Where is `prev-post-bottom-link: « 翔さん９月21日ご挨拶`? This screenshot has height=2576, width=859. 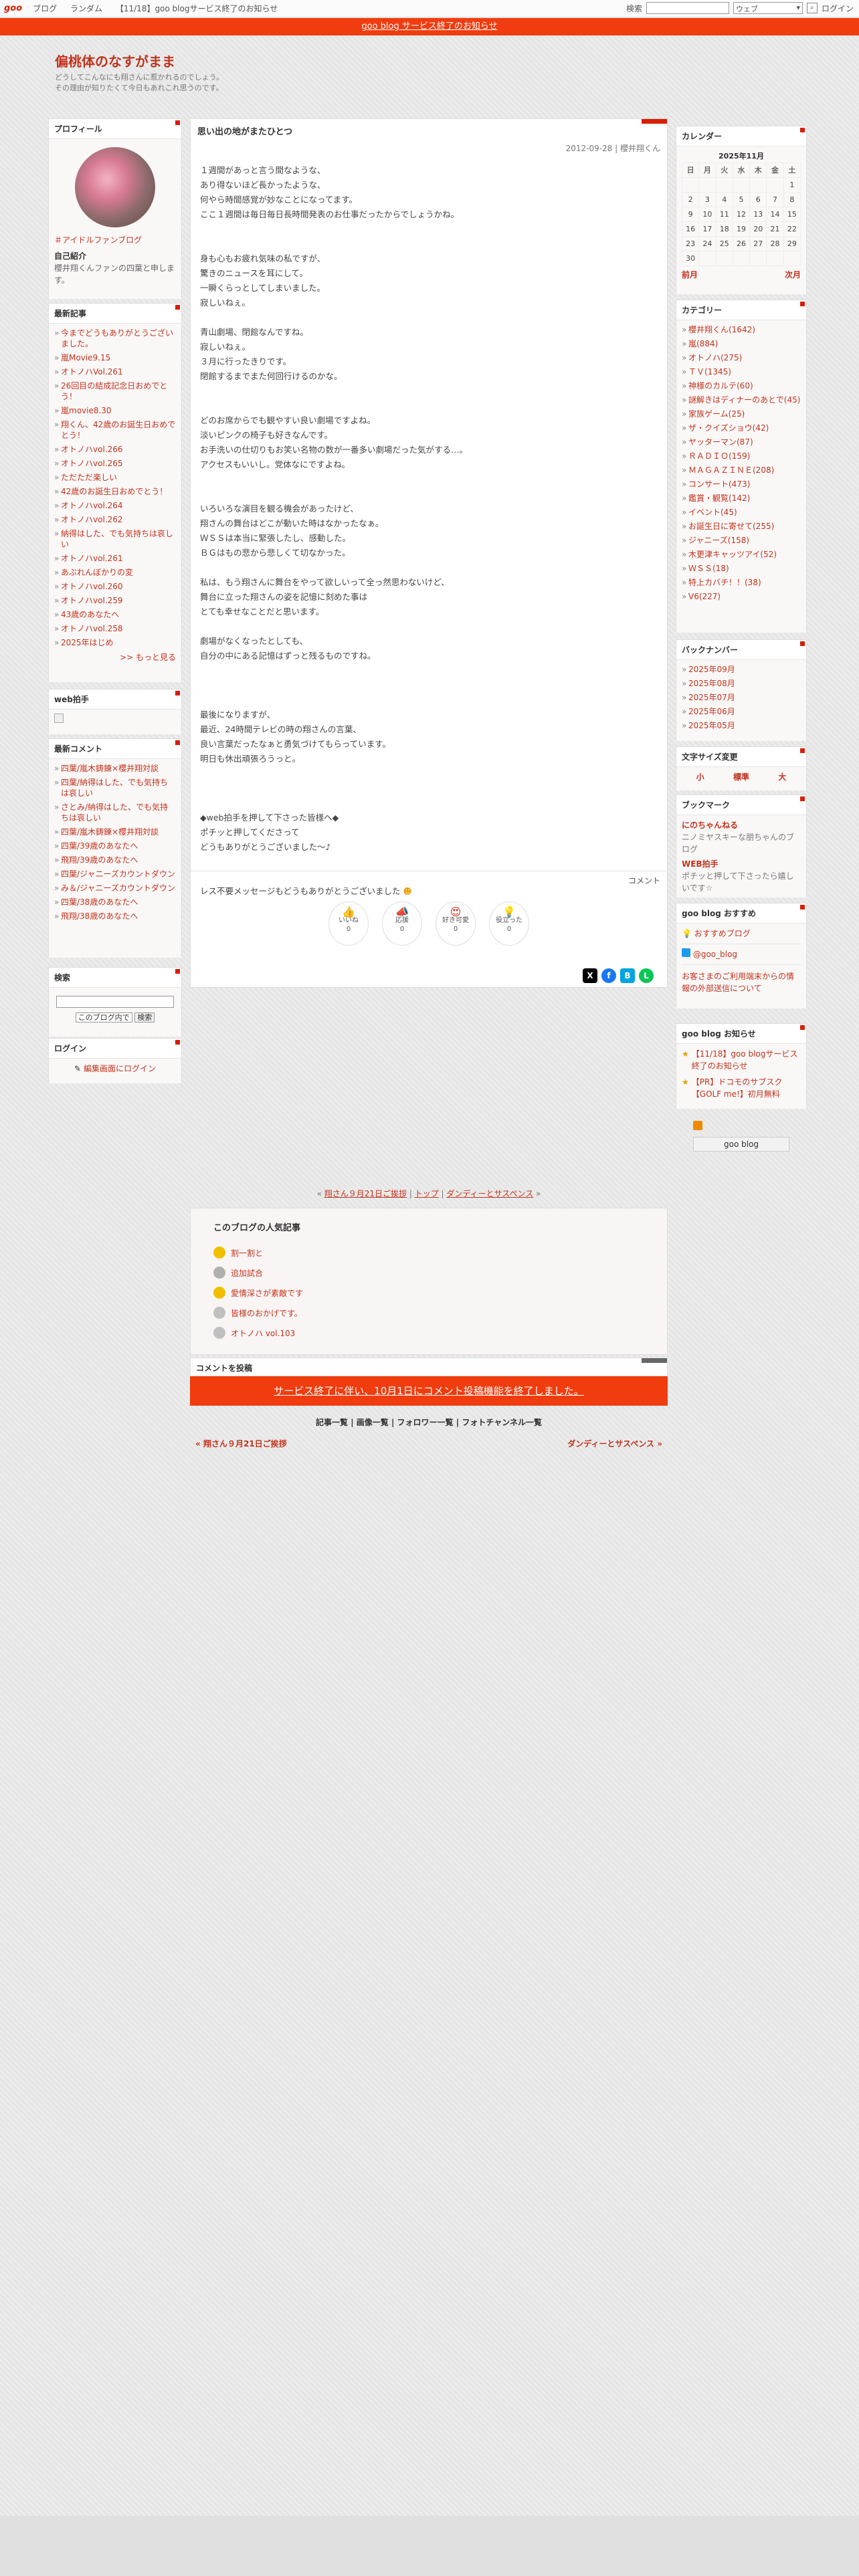 prev-post-bottom-link: « 翔さん９月21日ご挨拶 is located at coordinates (241, 1444).